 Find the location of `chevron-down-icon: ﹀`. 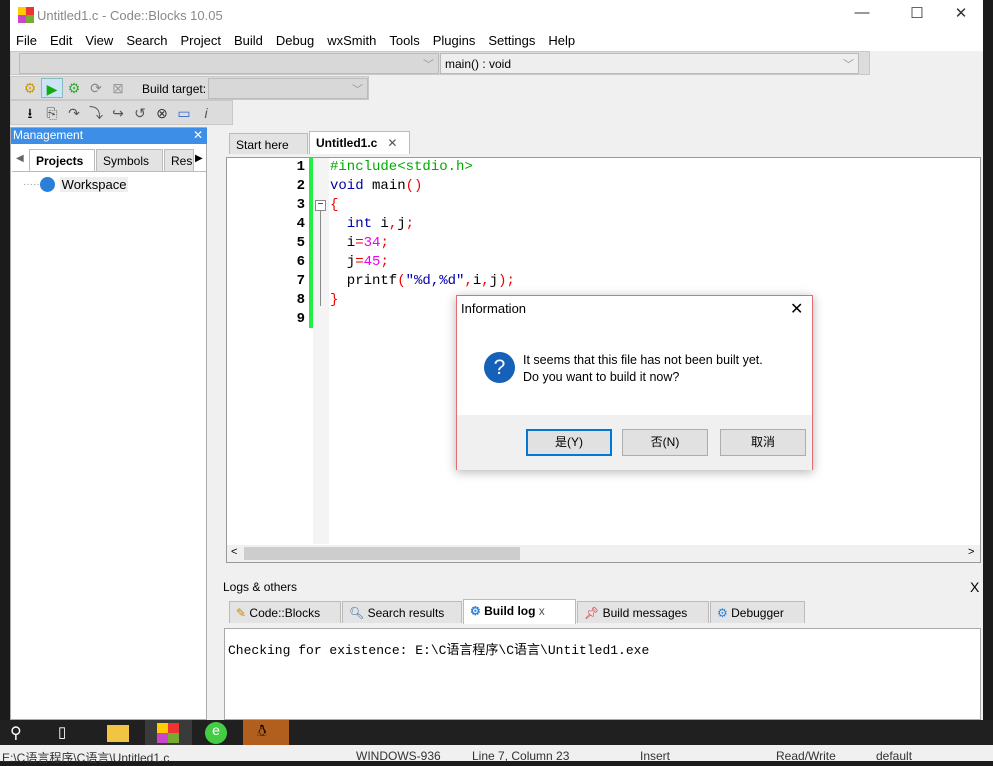

chevron-down-icon: ﹀ is located at coordinates (357, 90).